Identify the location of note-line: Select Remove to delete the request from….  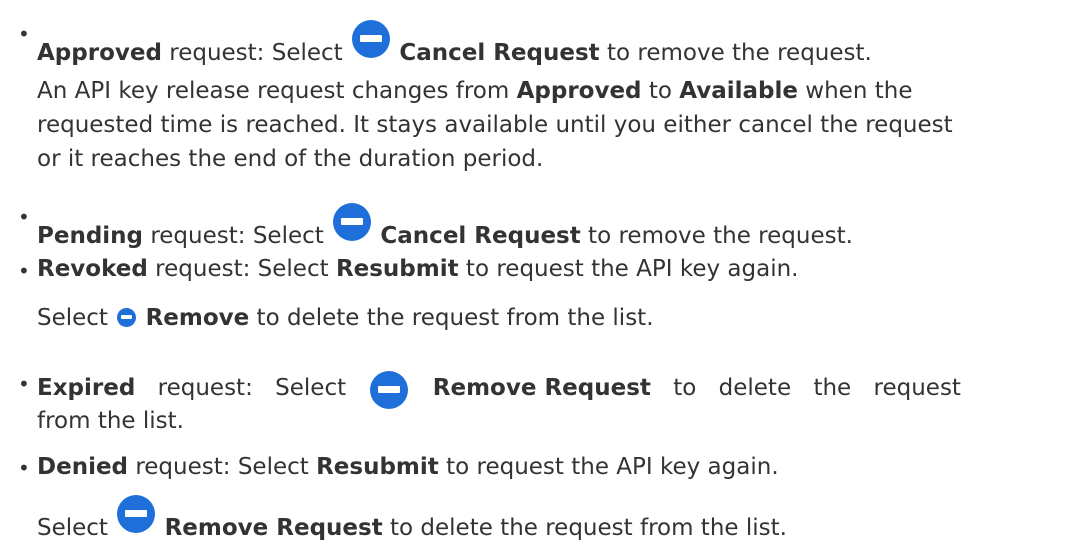
(345, 318).